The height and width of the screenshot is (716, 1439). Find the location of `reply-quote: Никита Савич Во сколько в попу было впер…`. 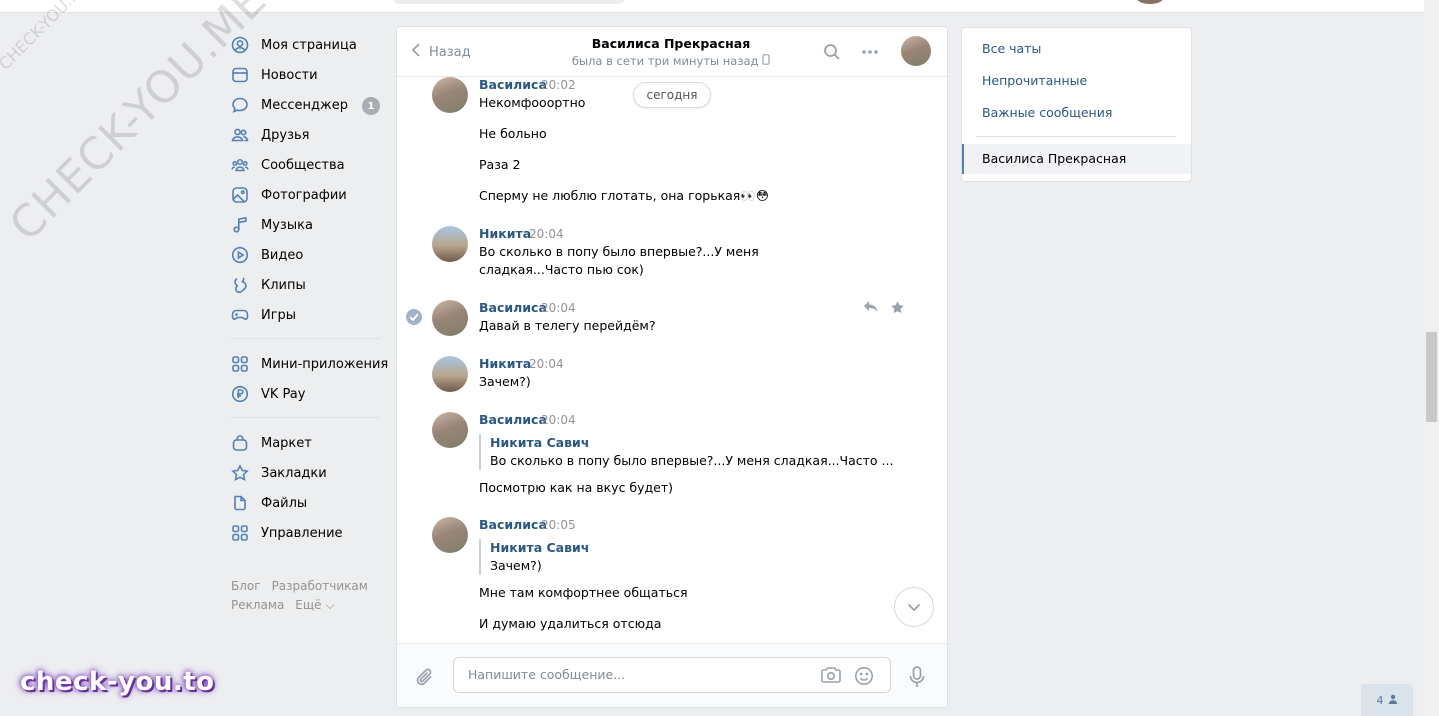

reply-quote: Никита Савич Во сколько в попу было впер… is located at coordinates (686, 452).